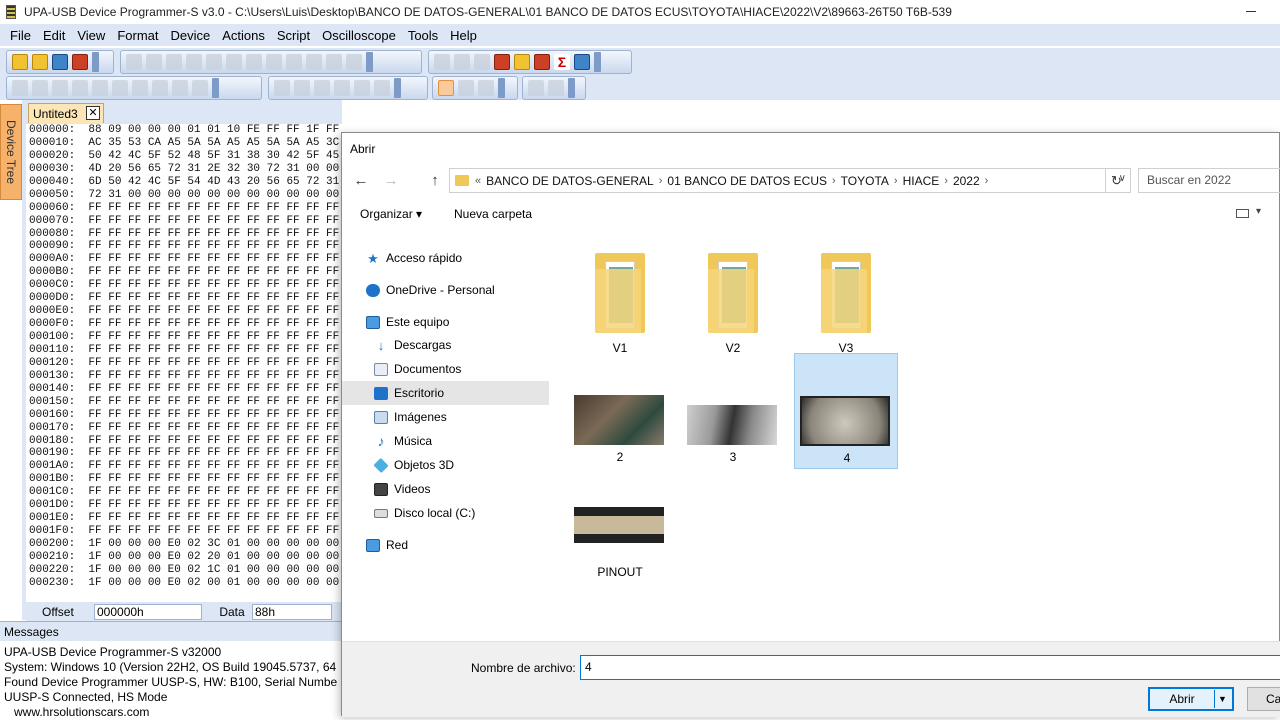 The image size is (1280, 720). Describe the element at coordinates (91, 35) in the screenshot. I see `menu-view: View` at that location.